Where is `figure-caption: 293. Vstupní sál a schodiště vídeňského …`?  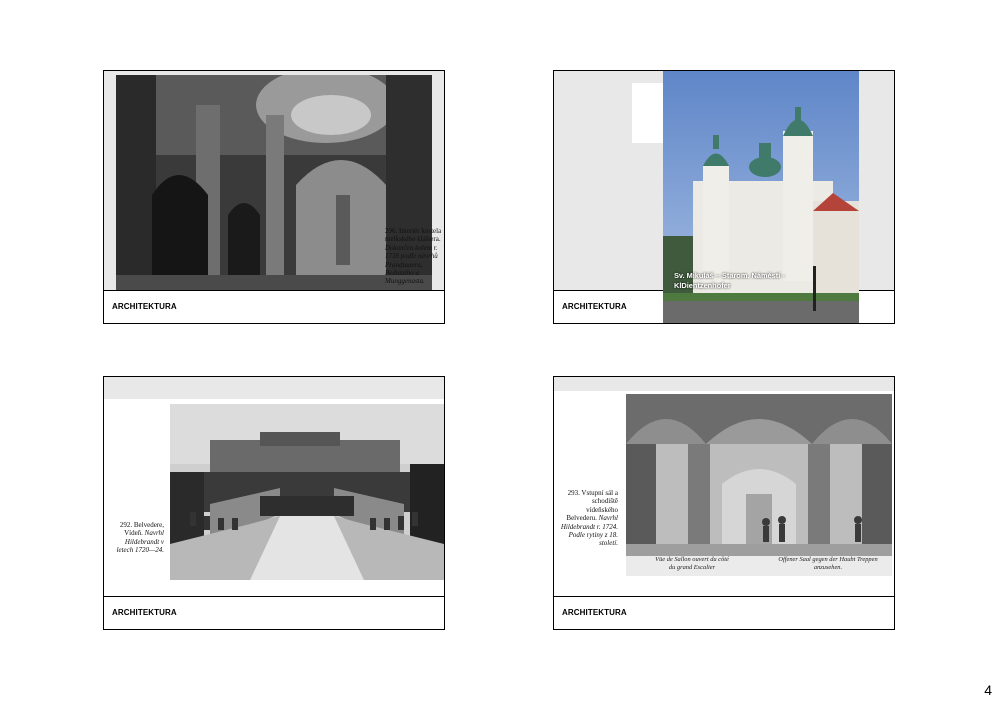 figure-caption: 293. Vstupní sál a schodiště vídeňského … is located at coordinates (589, 518).